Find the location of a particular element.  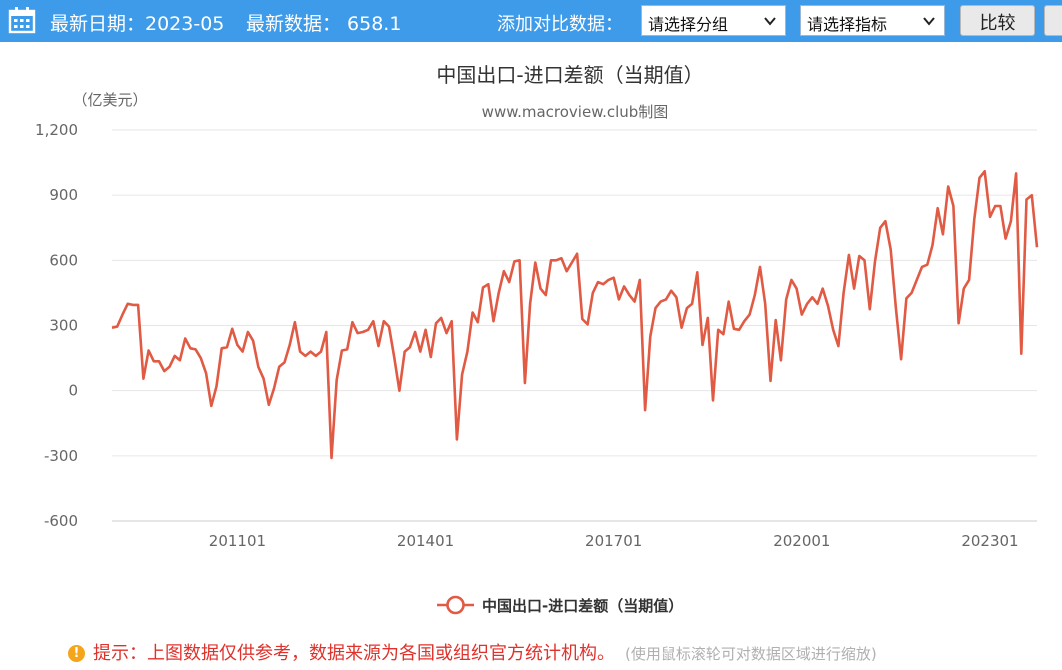

x-ticks: 201101 201401 201701 202001 202301 is located at coordinates (614, 541).